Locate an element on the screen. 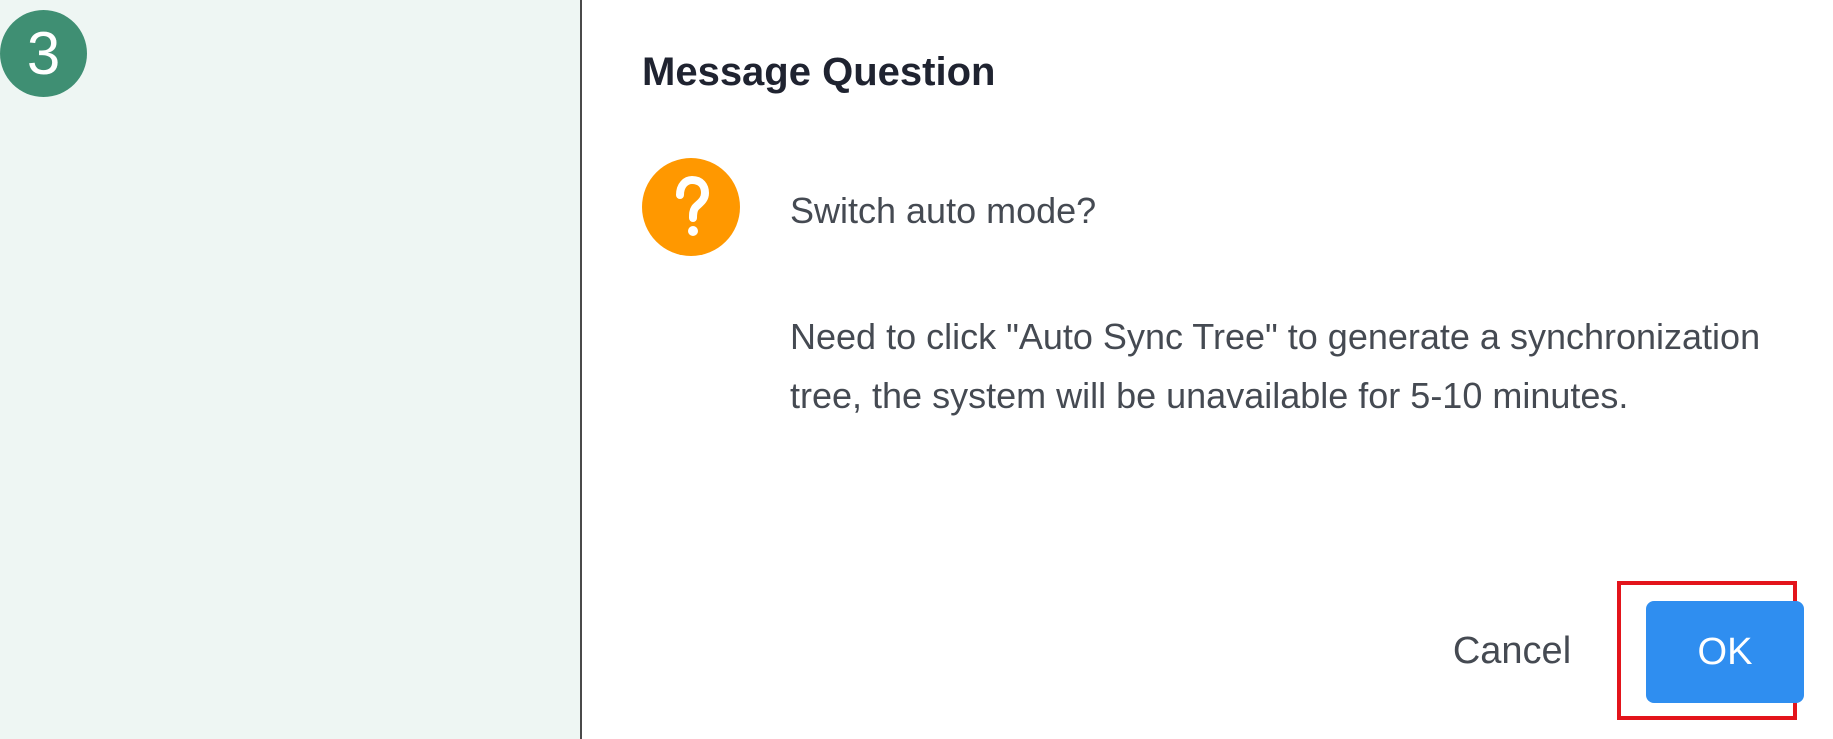 Image resolution: width=1833 pixels, height=739 pixels. question-circle-icon is located at coordinates (691, 207).